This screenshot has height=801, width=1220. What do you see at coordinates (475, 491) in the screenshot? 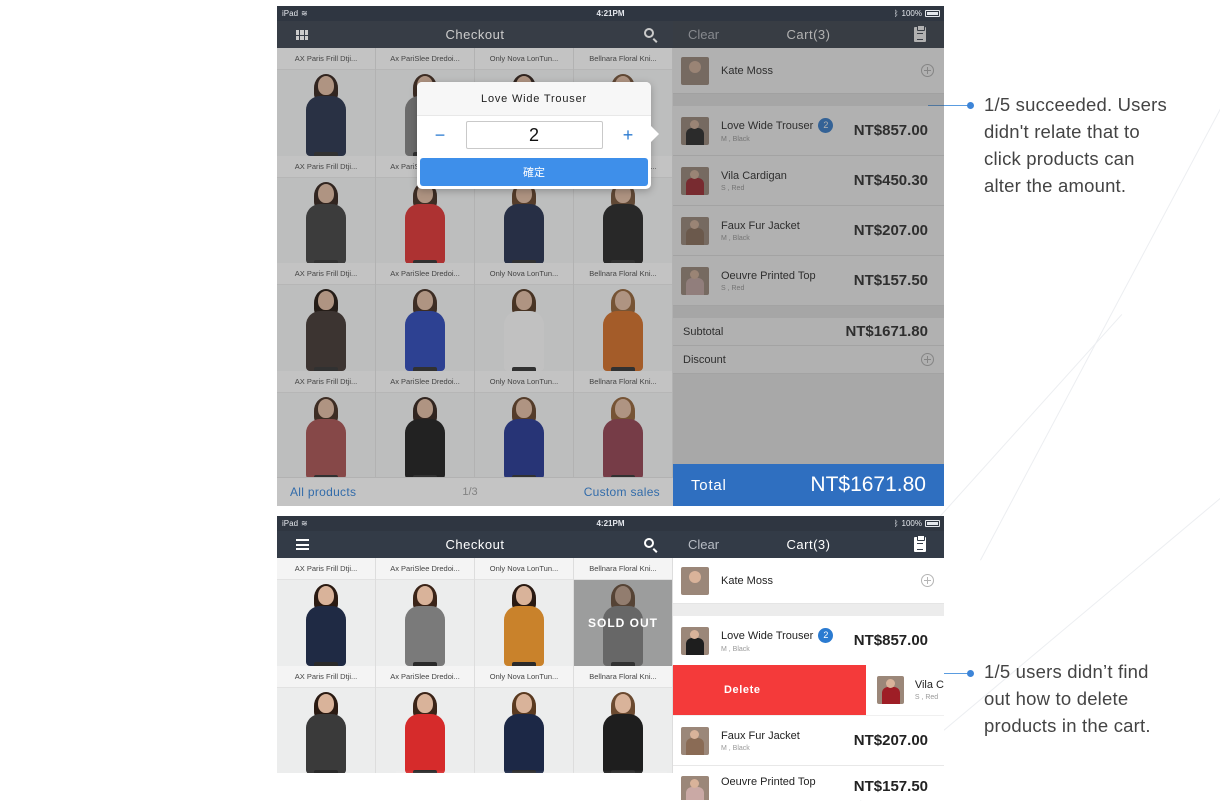
I see `product-pager: All products 1/3 Custom sales` at bounding box center [475, 491].